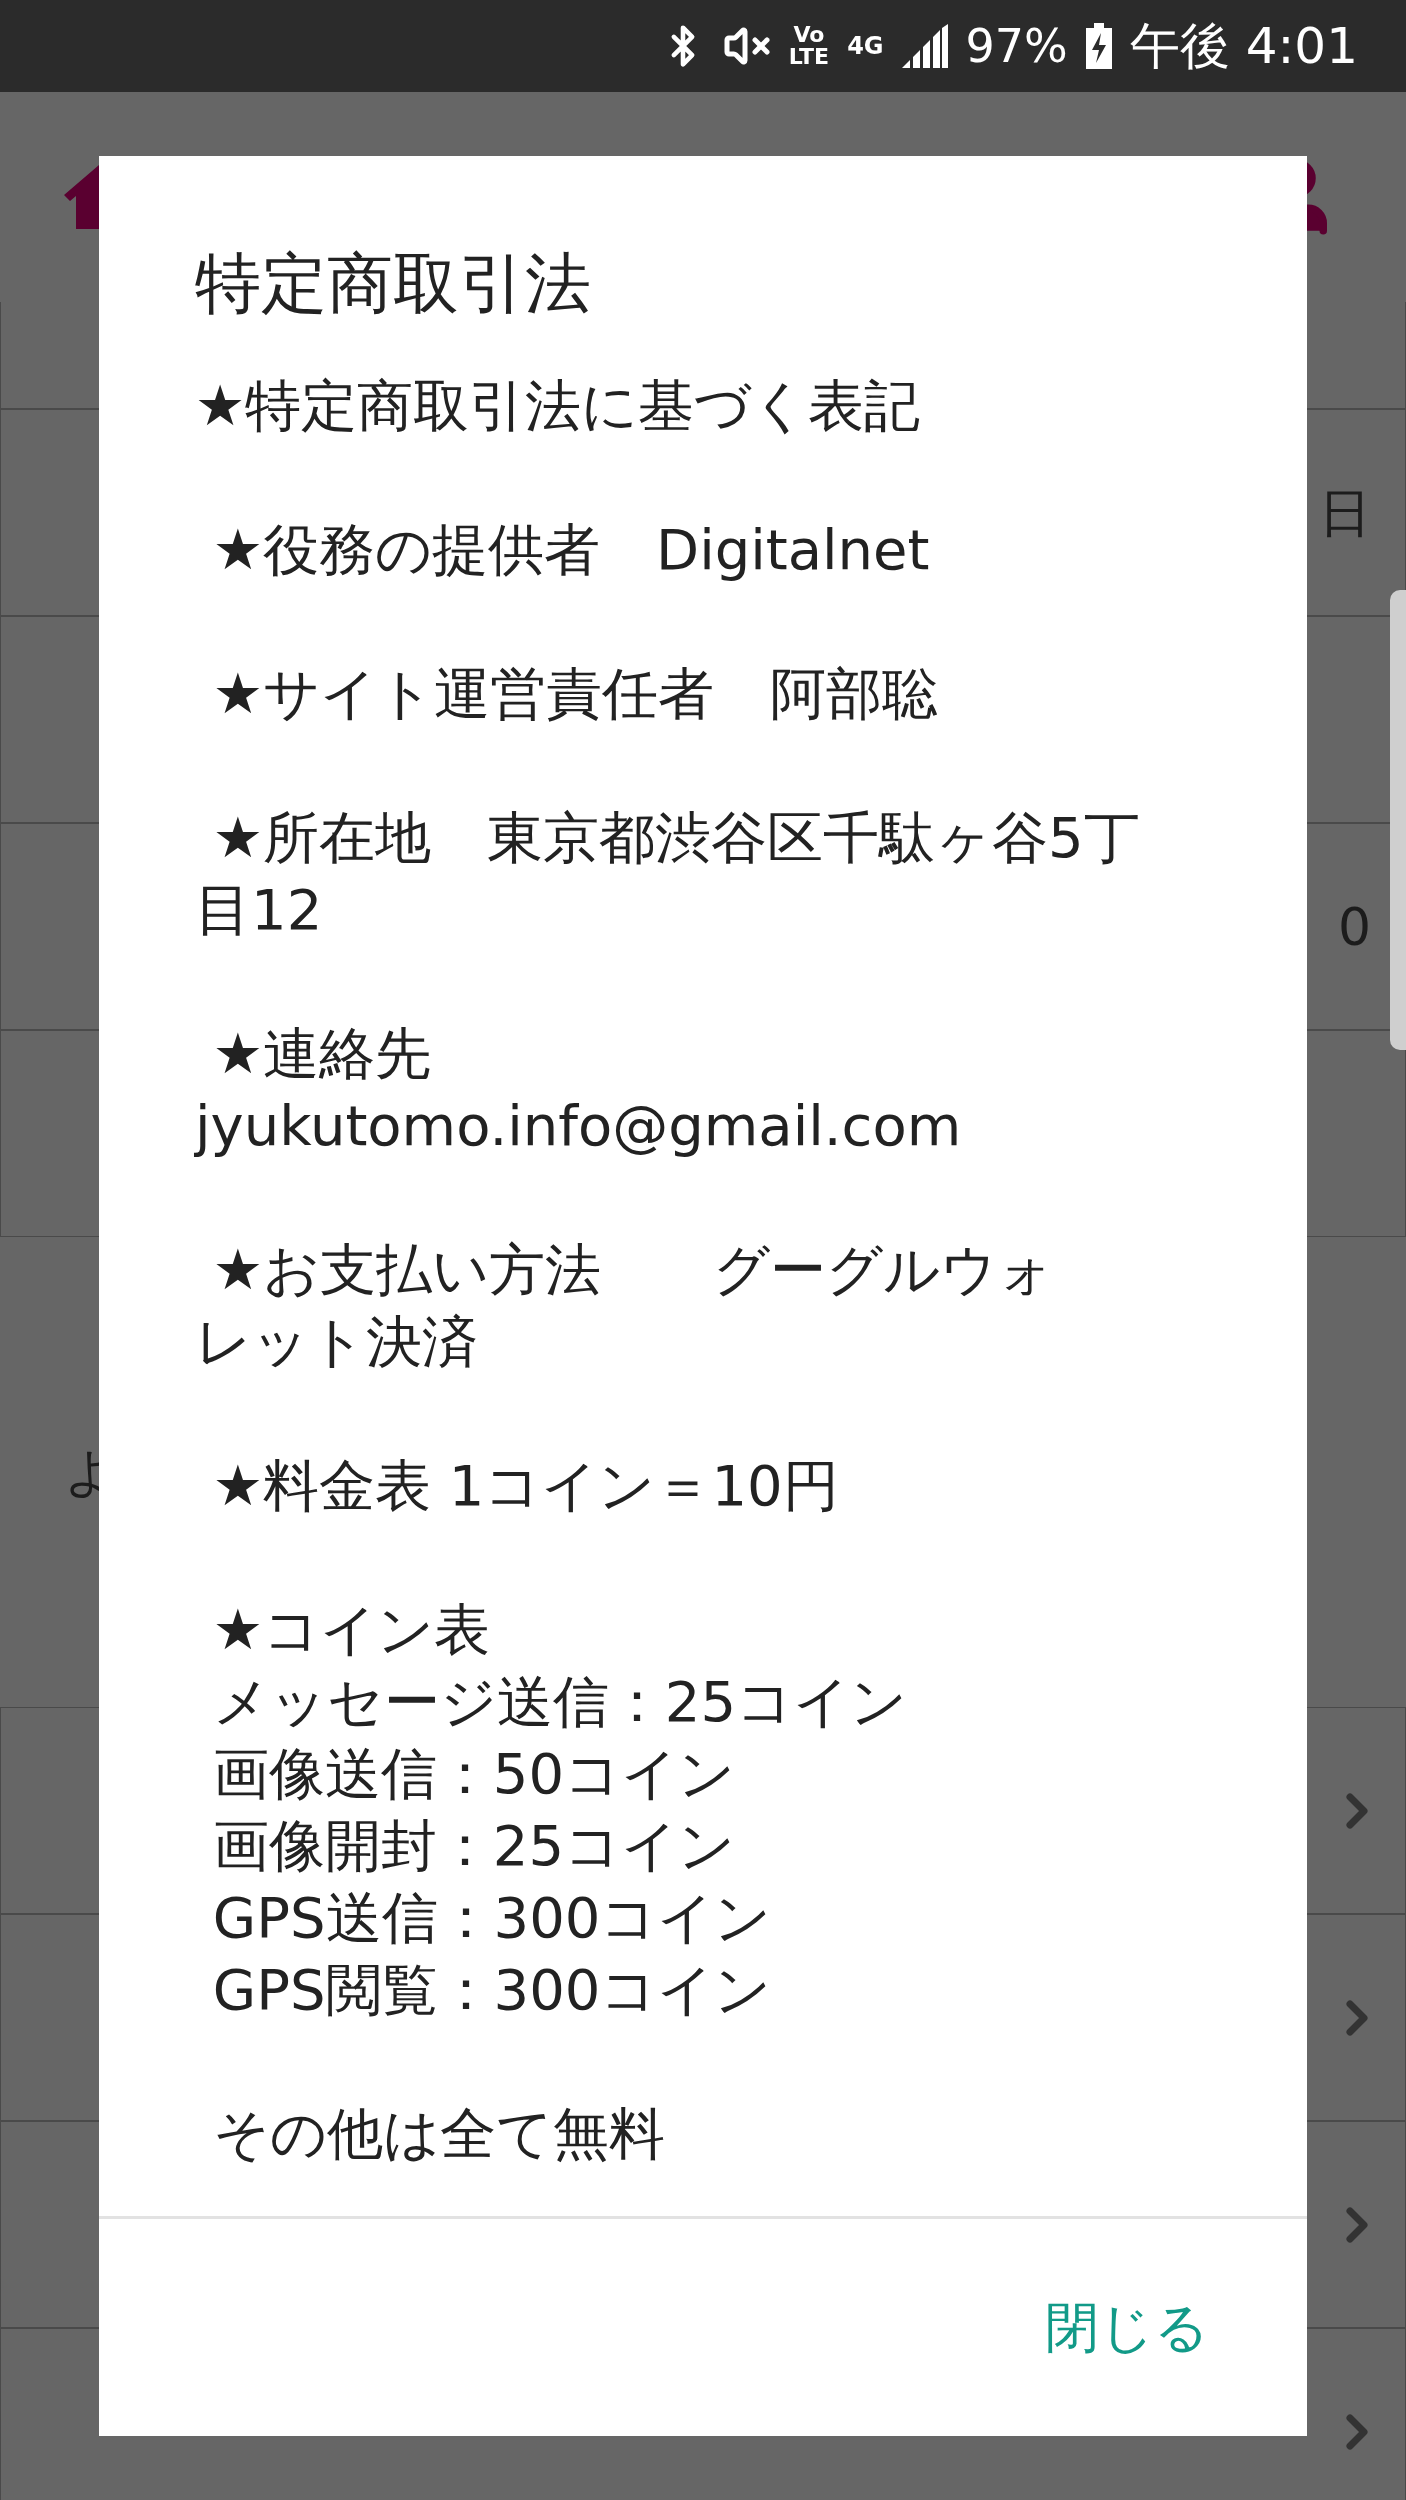 The height and width of the screenshot is (2500, 1406). I want to click on dialog-paragraph: ★連絡先 jyukutomo.info@gmail.com, so click(579, 1090).